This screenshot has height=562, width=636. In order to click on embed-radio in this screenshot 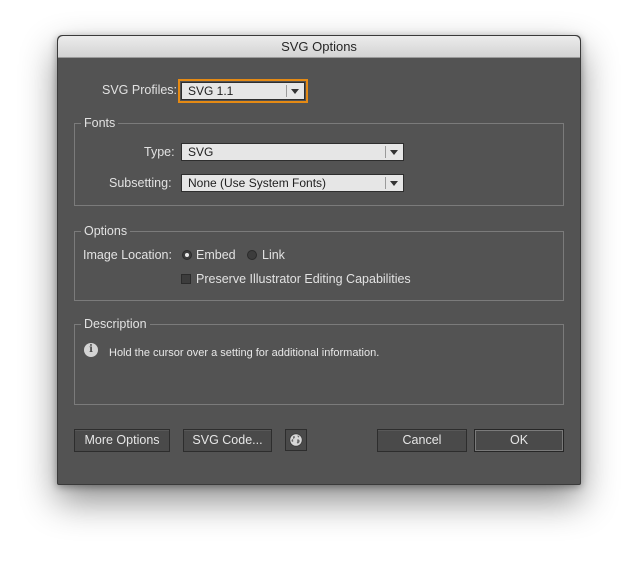, I will do `click(187, 255)`.